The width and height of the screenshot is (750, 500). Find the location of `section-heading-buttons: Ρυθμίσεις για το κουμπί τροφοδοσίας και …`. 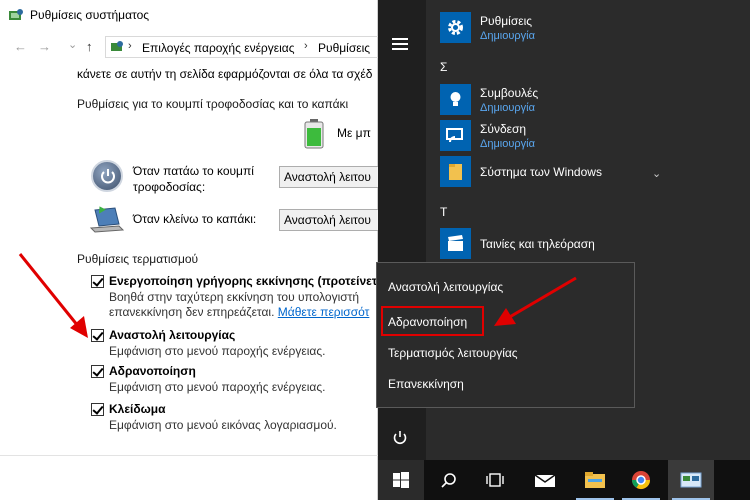

section-heading-buttons: Ρυθμίσεις για το κουμπί τροφοδοσίας και … is located at coordinates (213, 104).